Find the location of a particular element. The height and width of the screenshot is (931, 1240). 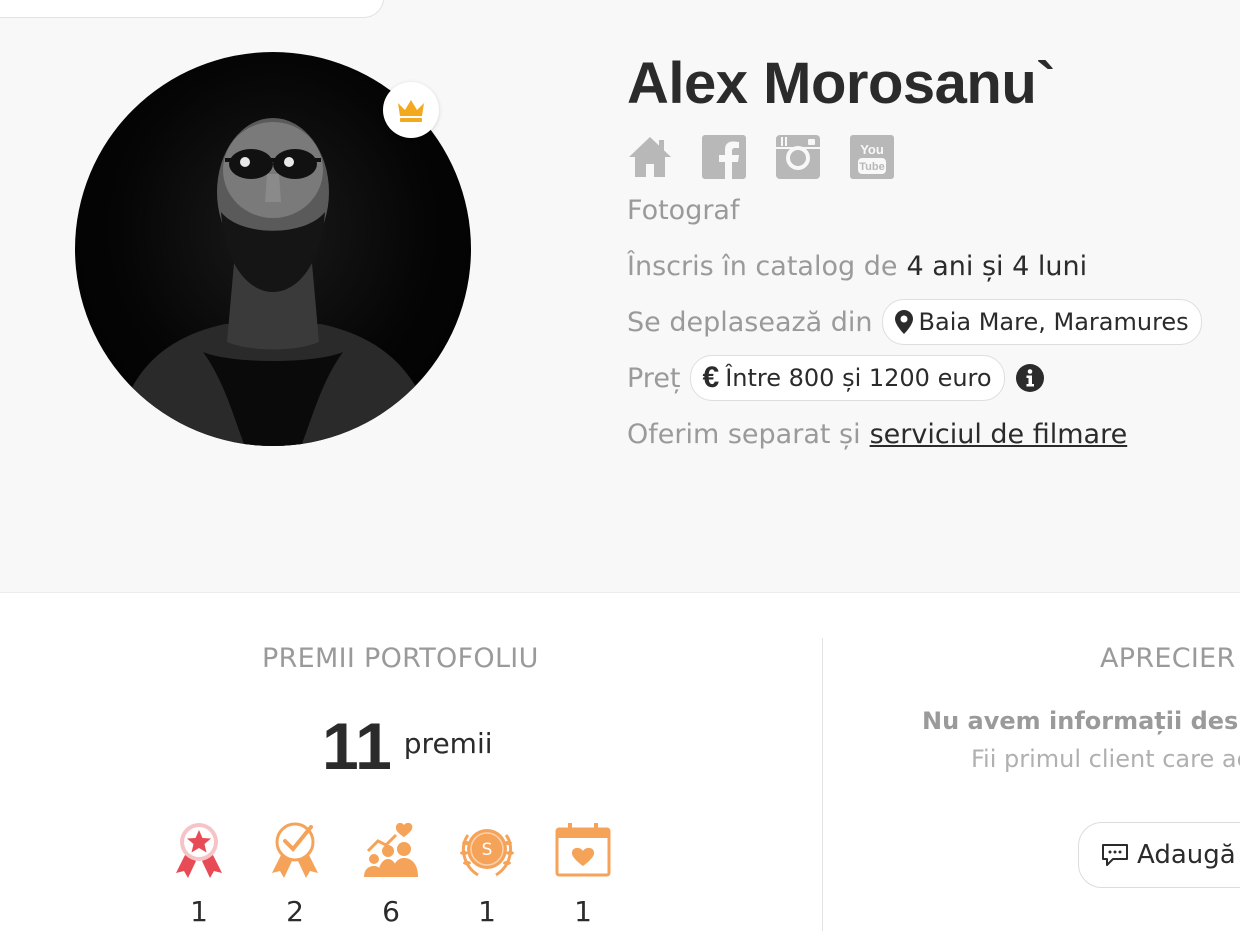

price-row: Preț € Între 800 și 1200 euro is located at coordinates (933, 378).